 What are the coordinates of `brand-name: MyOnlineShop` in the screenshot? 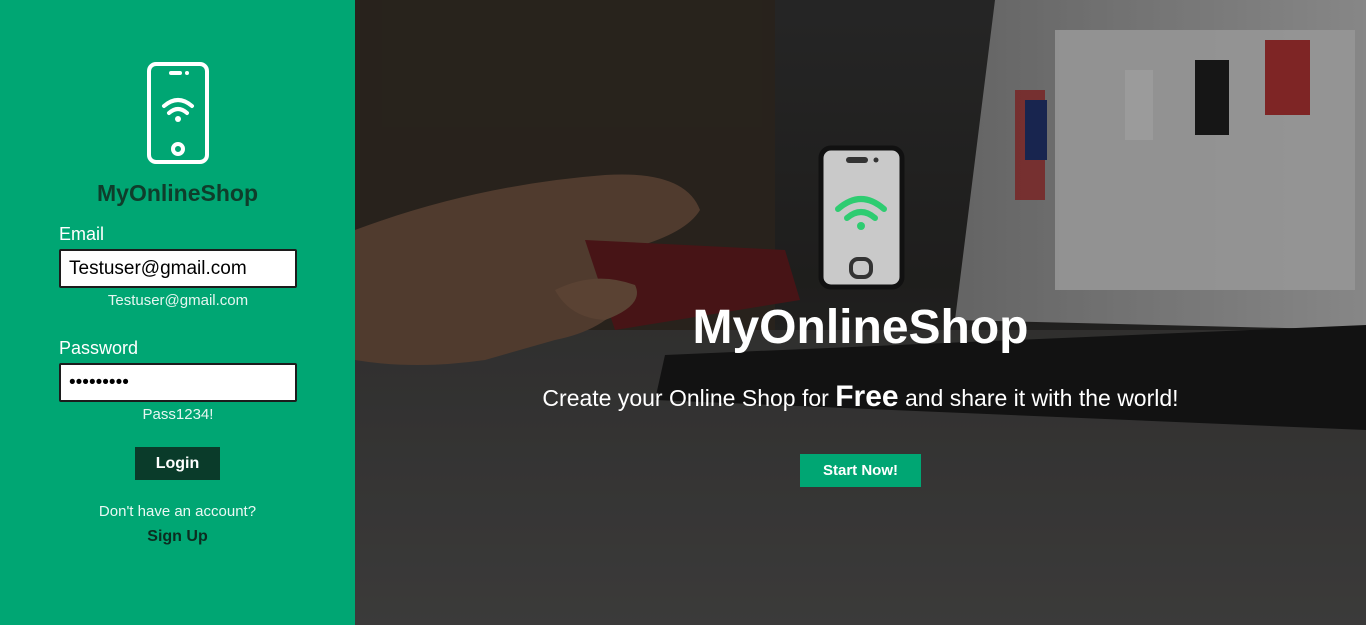 It's located at (177, 193).